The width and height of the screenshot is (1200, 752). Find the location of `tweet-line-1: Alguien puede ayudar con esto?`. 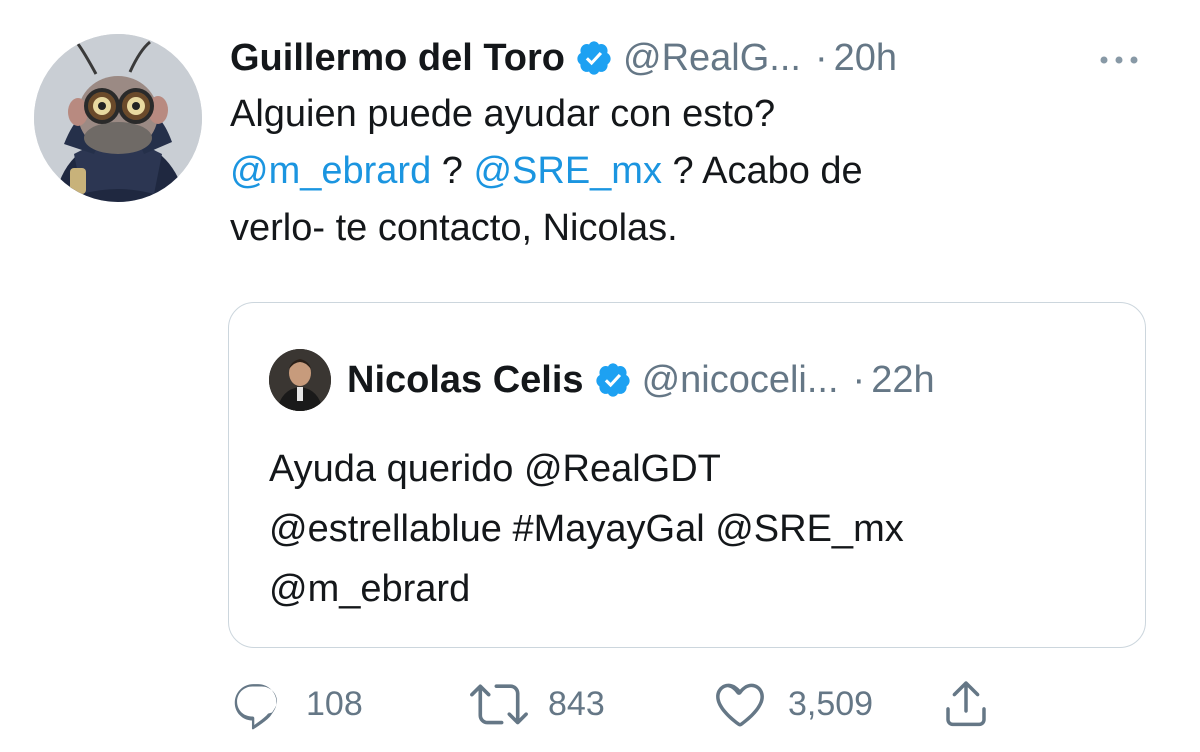

tweet-line-1: Alguien puede ayudar con esto? is located at coordinates (503, 114).